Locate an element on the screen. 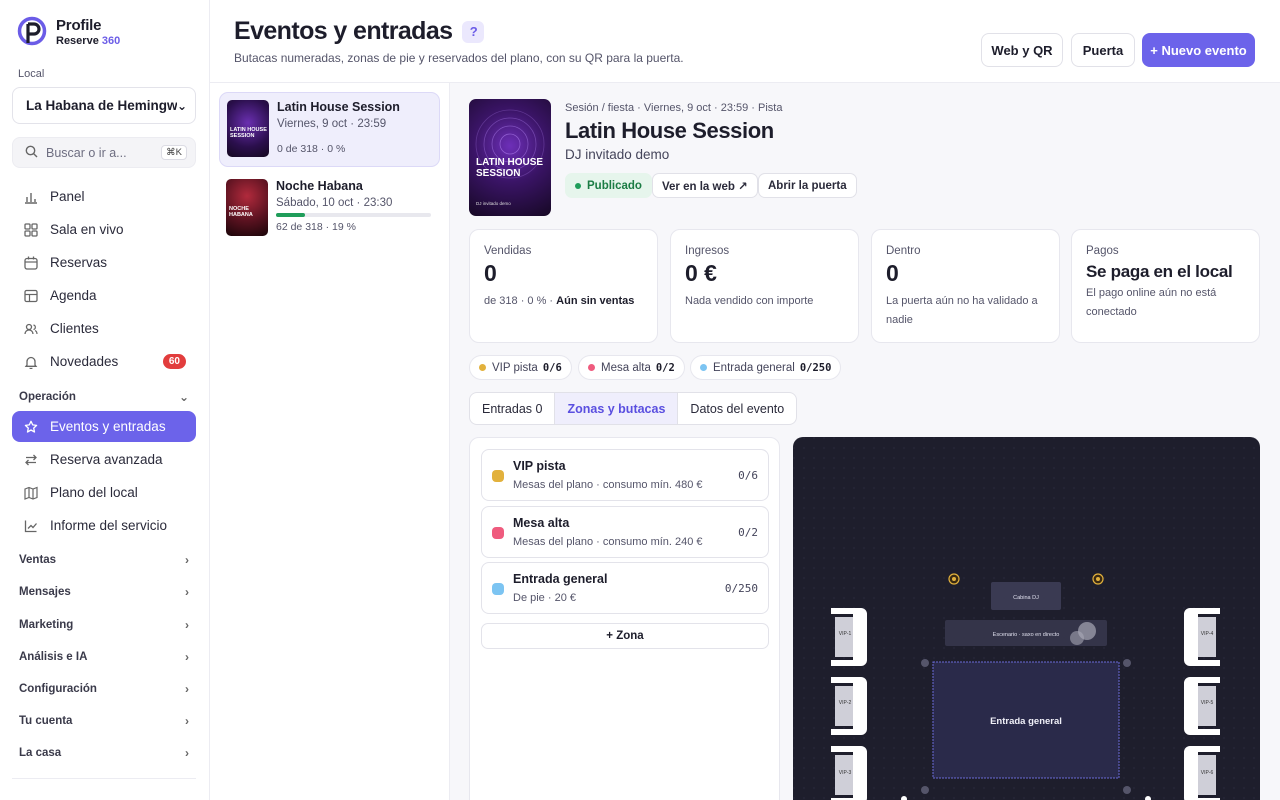 The width and height of the screenshot is (1280, 800). sidebar-item-plano-del-local: Plano del local is located at coordinates (104, 492).